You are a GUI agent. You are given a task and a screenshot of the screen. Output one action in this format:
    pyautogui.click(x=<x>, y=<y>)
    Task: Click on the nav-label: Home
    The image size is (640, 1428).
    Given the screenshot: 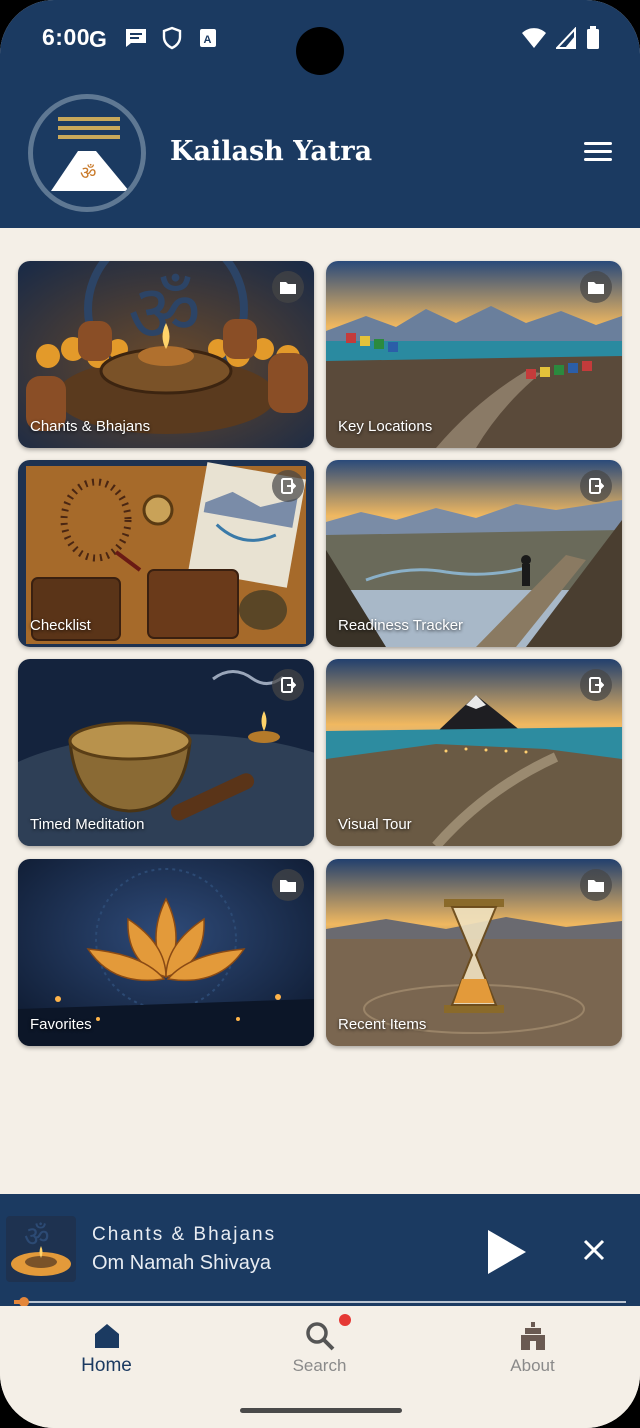 What is the action you would take?
    pyautogui.click(x=106, y=1365)
    